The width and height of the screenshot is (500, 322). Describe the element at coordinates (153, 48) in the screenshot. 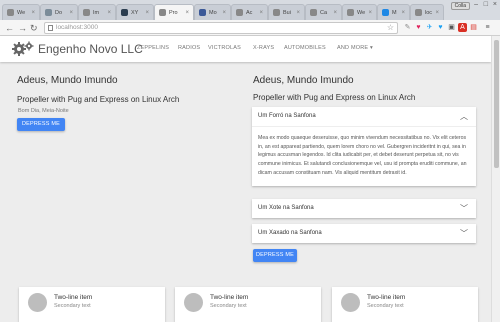

I see `nav-link-zeppelins: ZEPPELINS` at that location.